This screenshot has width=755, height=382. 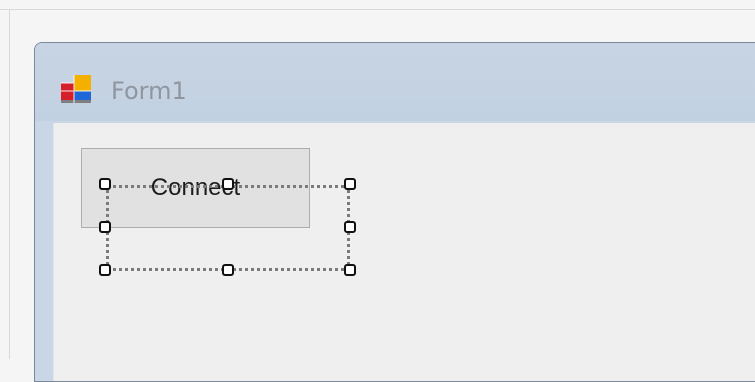 What do you see at coordinates (149, 91) in the screenshot?
I see `form-title: Form1` at bounding box center [149, 91].